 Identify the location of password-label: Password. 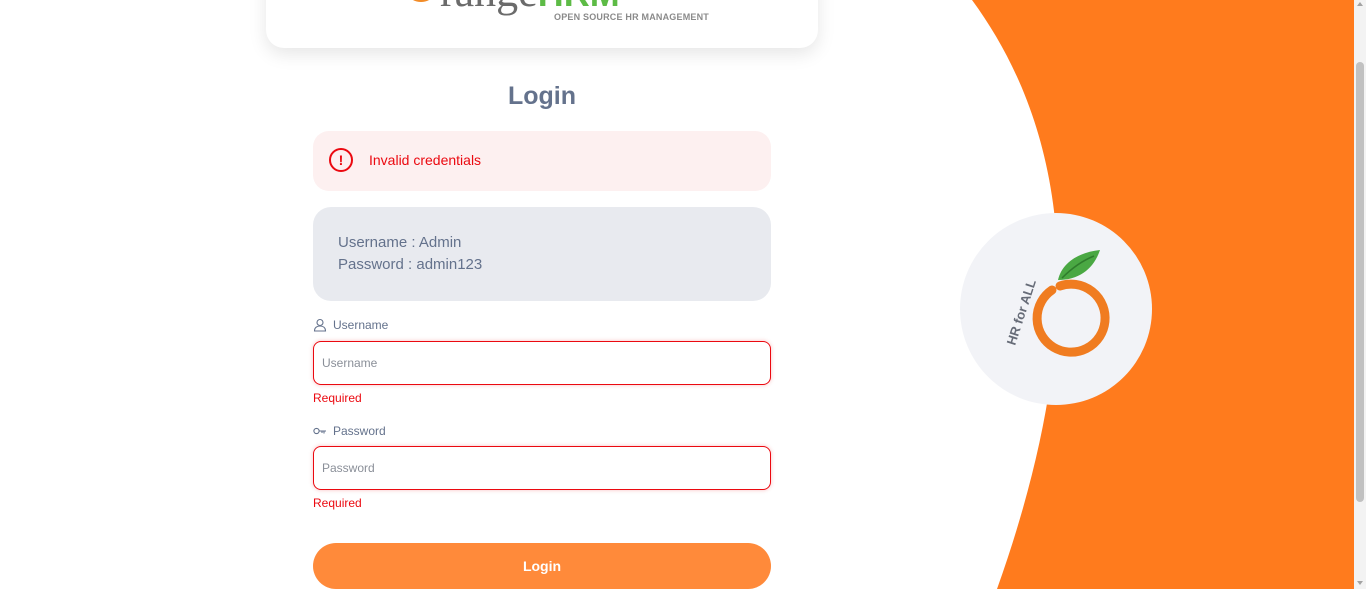
(349, 431).